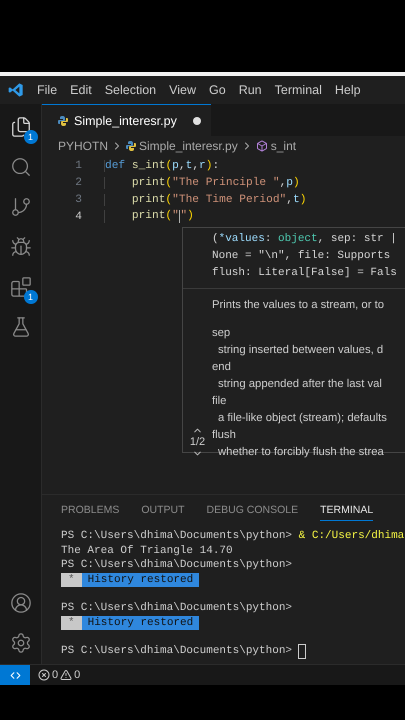 This screenshot has width=405, height=720. Describe the element at coordinates (44, 675) in the screenshot. I see `error-icon` at that location.